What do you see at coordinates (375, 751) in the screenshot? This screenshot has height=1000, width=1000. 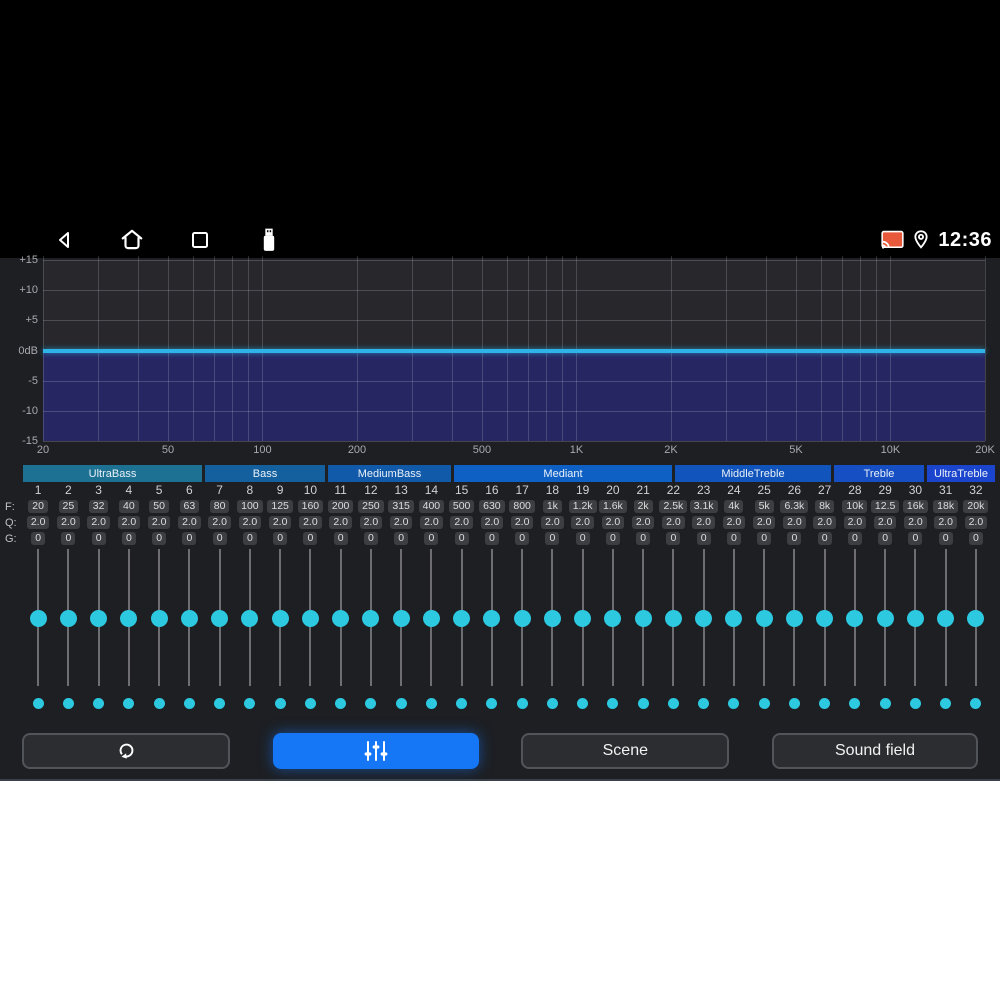 I see `equalizer-button` at bounding box center [375, 751].